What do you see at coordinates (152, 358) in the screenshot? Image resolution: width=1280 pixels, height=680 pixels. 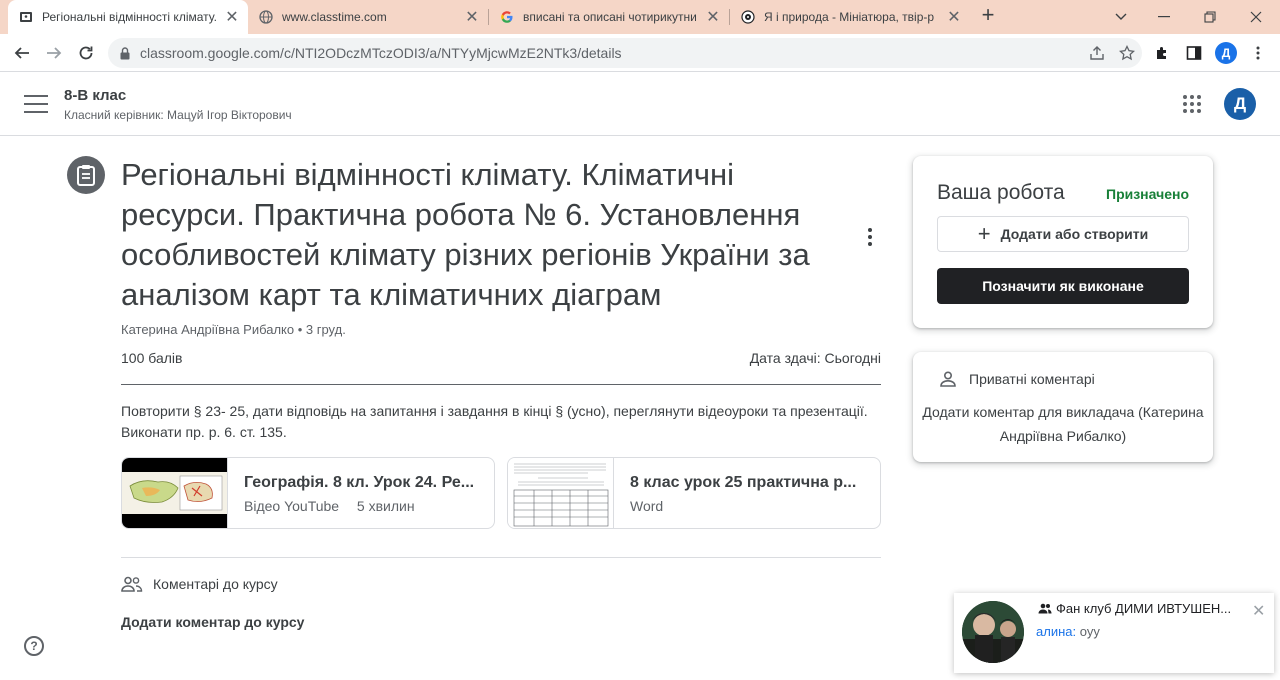 I see `assignment-points: 100 балів` at bounding box center [152, 358].